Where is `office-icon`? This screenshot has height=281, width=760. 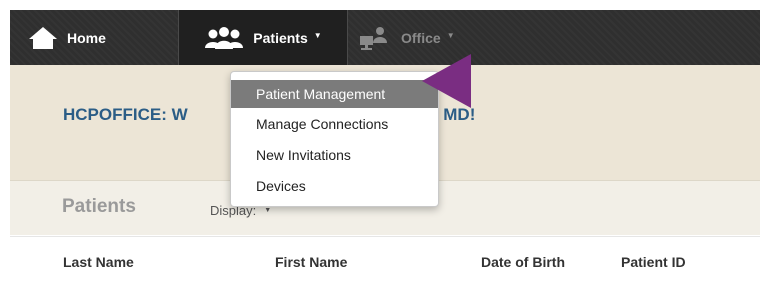
office-icon is located at coordinates (375, 38).